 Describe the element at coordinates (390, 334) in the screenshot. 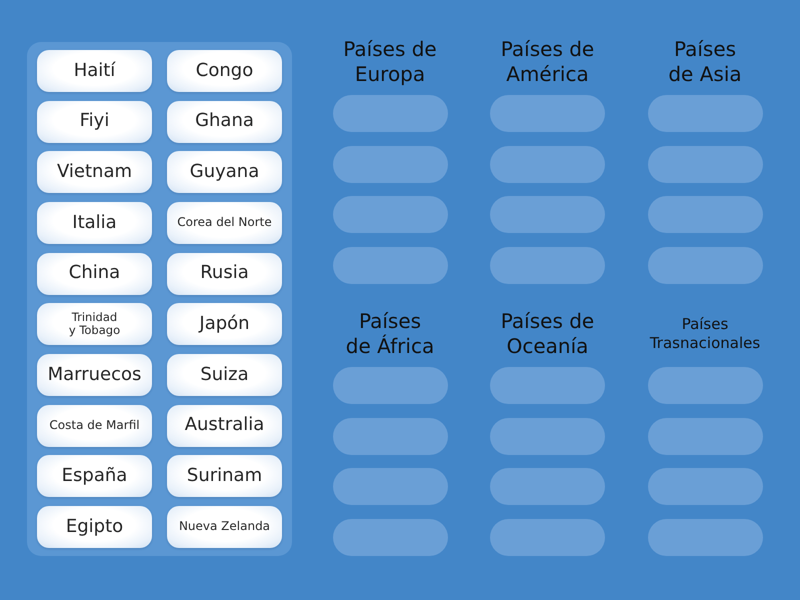

I see `category-heading: Países de África` at that location.